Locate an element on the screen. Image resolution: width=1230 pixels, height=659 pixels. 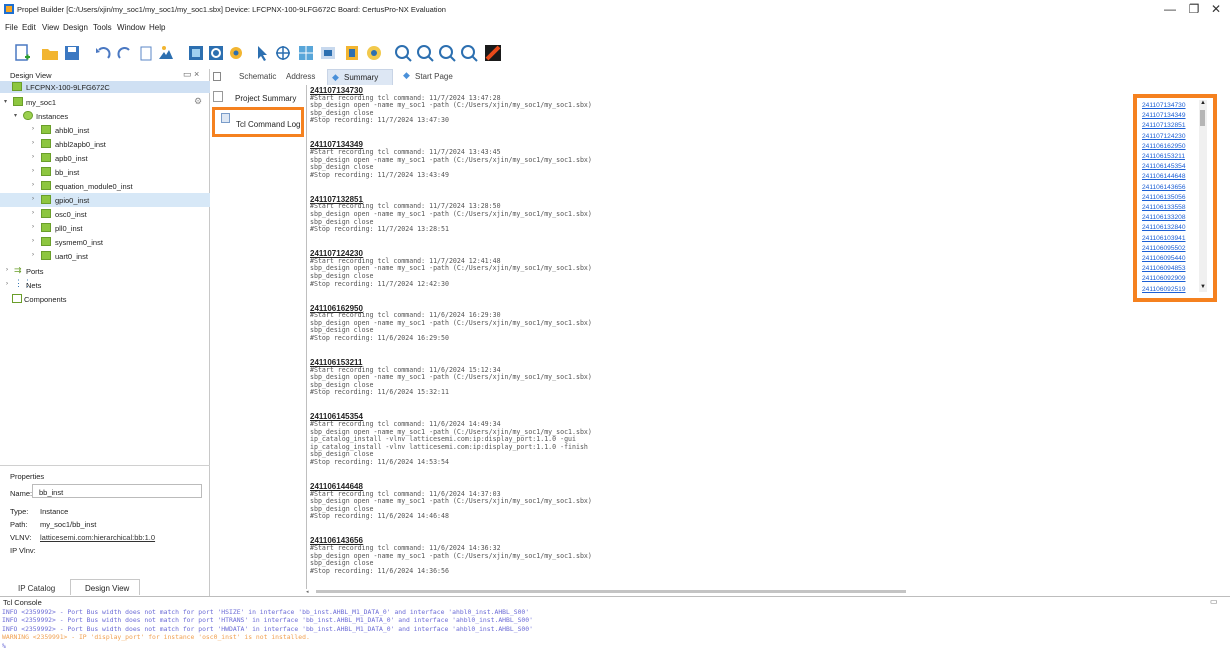
scroll-thumb is located at coordinates (1202, 118).